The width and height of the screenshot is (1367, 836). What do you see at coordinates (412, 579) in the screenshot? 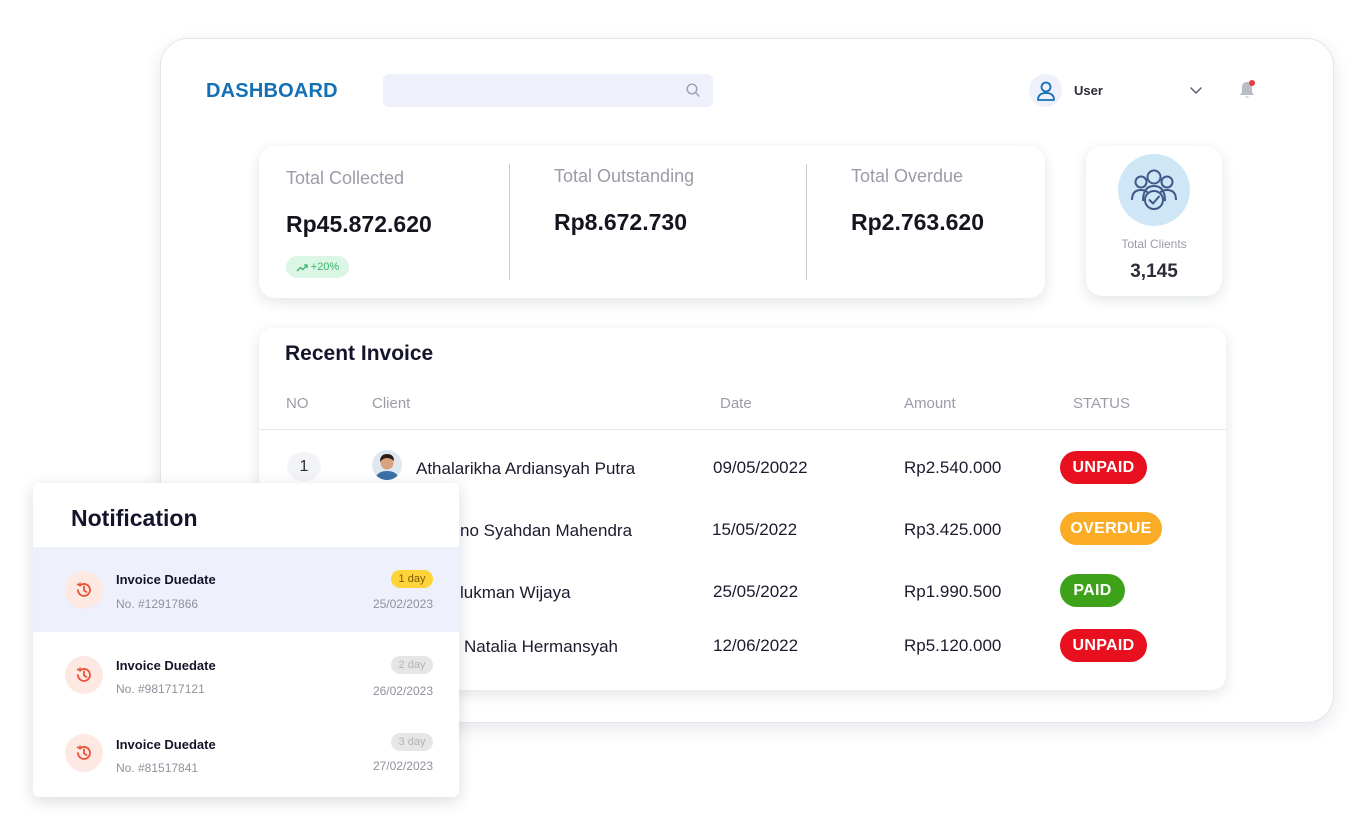
I see `due-badge: 1 day` at bounding box center [412, 579].